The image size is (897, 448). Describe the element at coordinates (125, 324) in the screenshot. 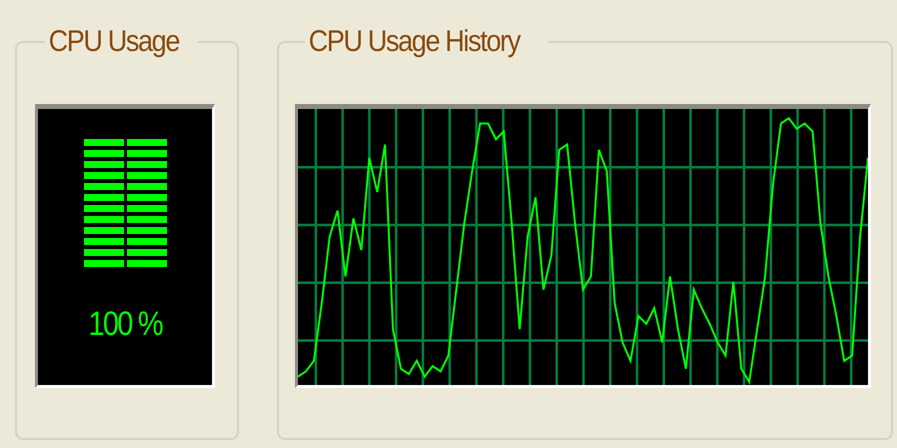

I see `usage-percent: 100 %` at that location.